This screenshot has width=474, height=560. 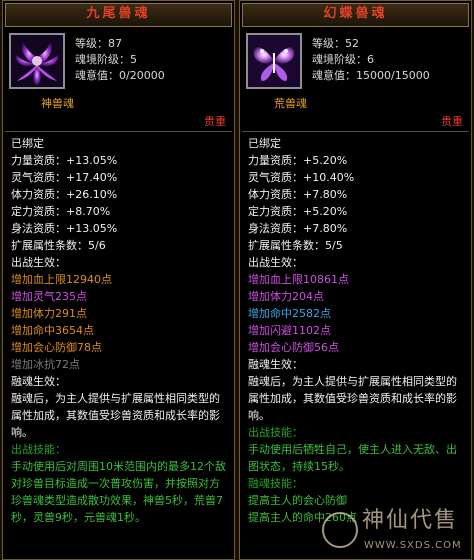 I want to click on fuse-skill-line: 提高主人的会心防御, so click(x=297, y=500).